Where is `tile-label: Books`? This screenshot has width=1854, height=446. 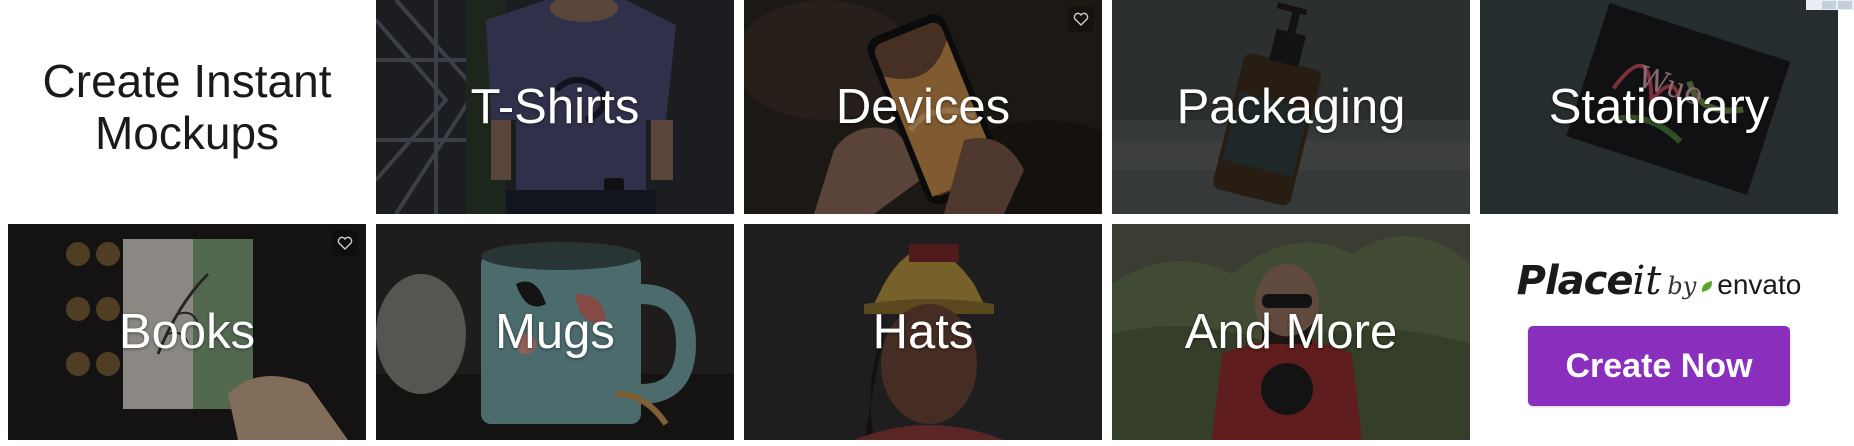
tile-label: Books is located at coordinates (187, 332).